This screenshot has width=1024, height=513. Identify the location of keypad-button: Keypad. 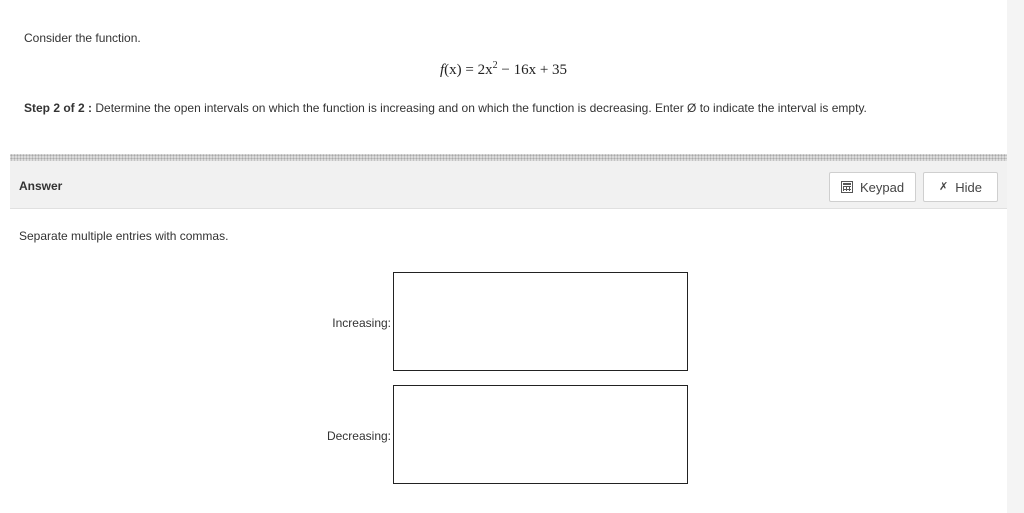
(872, 187).